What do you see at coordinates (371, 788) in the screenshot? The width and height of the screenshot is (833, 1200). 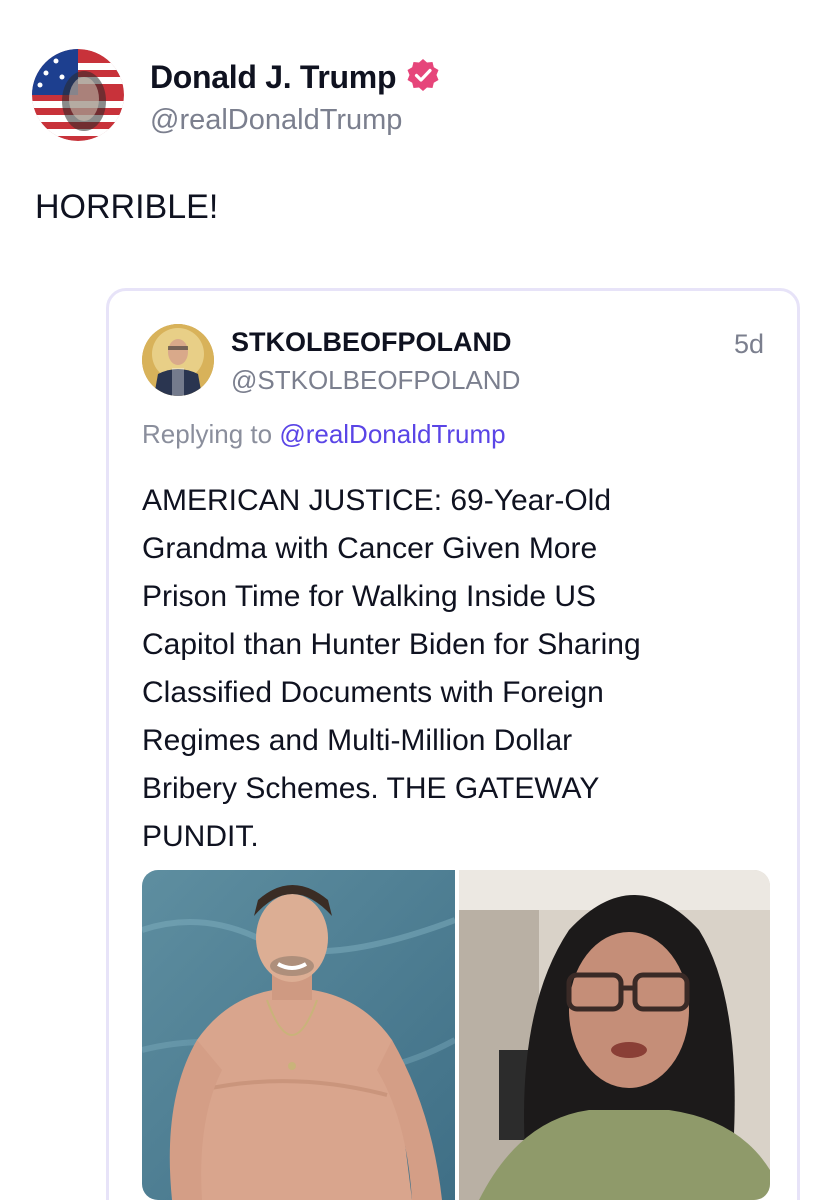 I see `quoted-text-line: Bribery Schemes. THE GATEWAY` at bounding box center [371, 788].